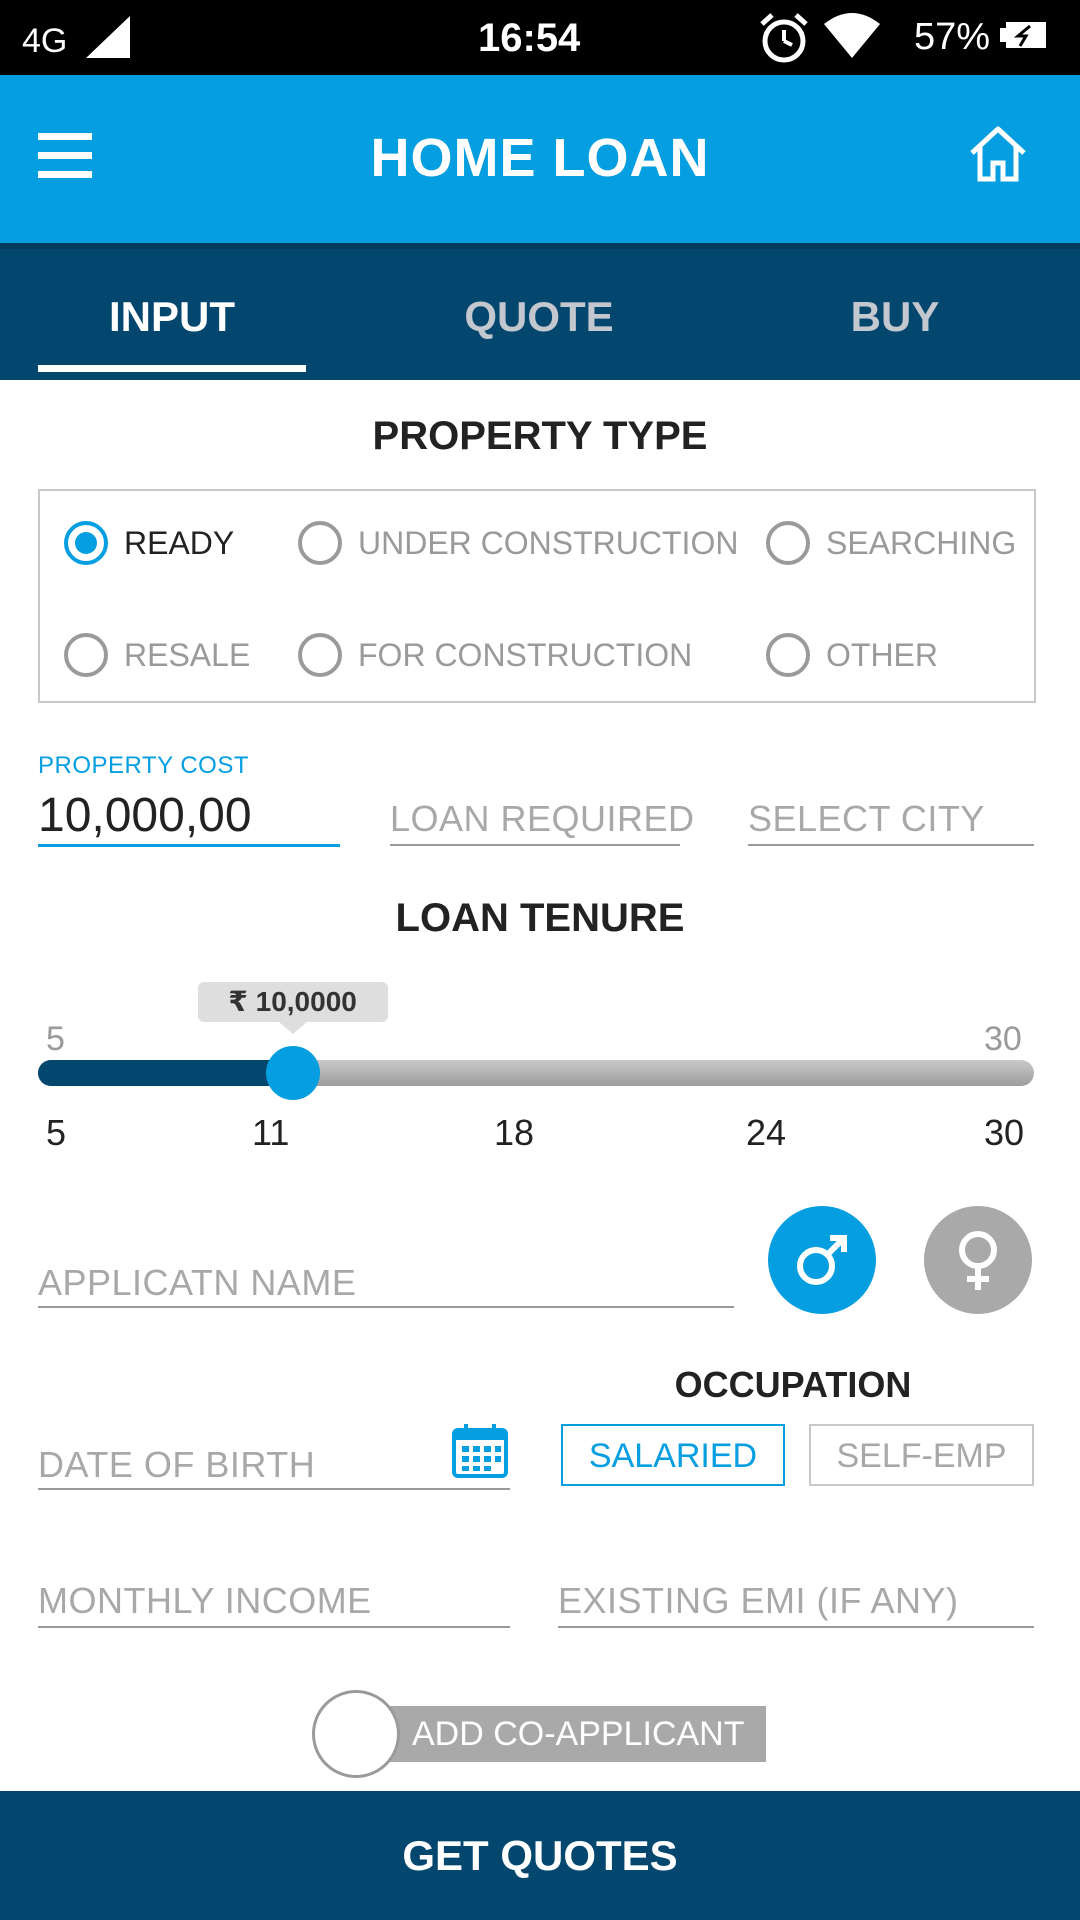  I want to click on tab-quote: QUOTE, so click(539, 317).